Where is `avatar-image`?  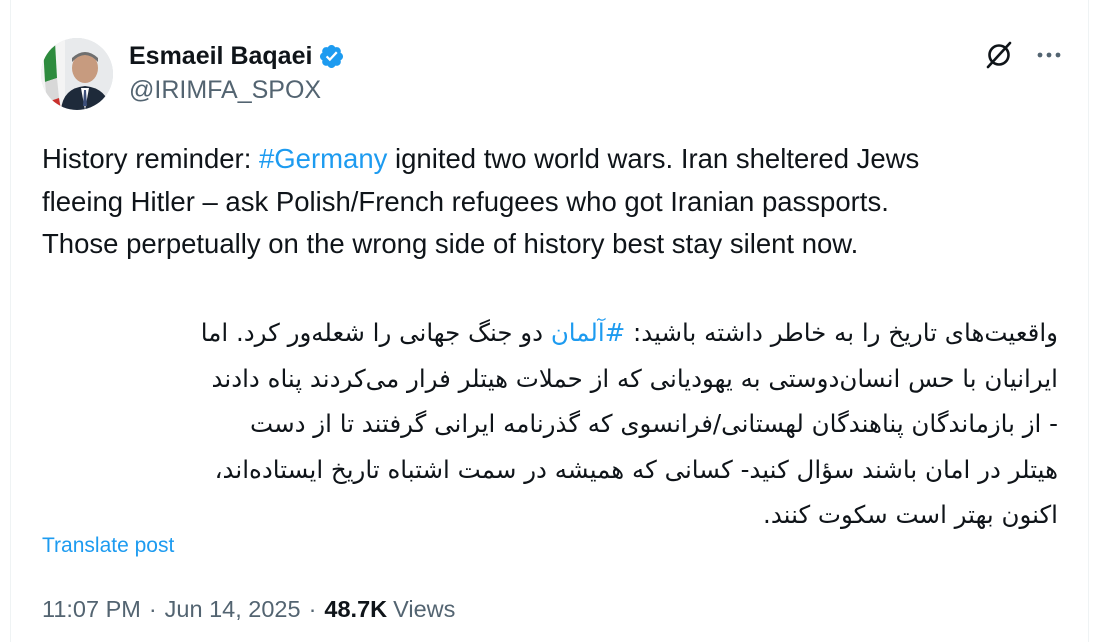 avatar-image is located at coordinates (77, 74).